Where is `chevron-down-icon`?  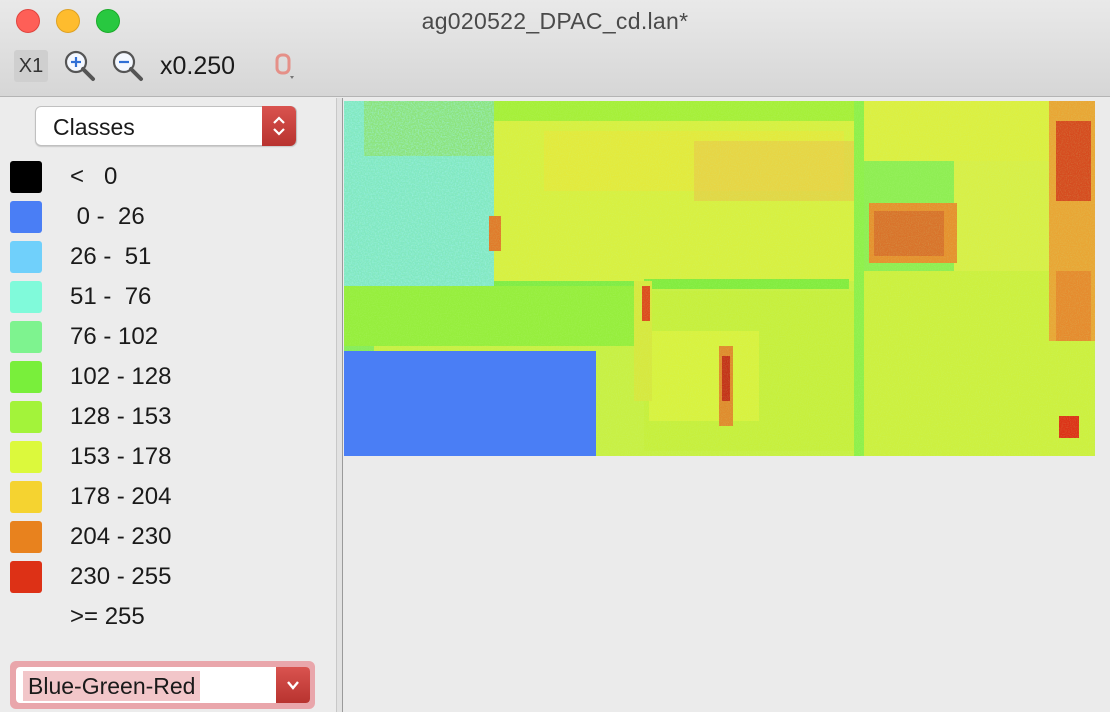 chevron-down-icon is located at coordinates (293, 685).